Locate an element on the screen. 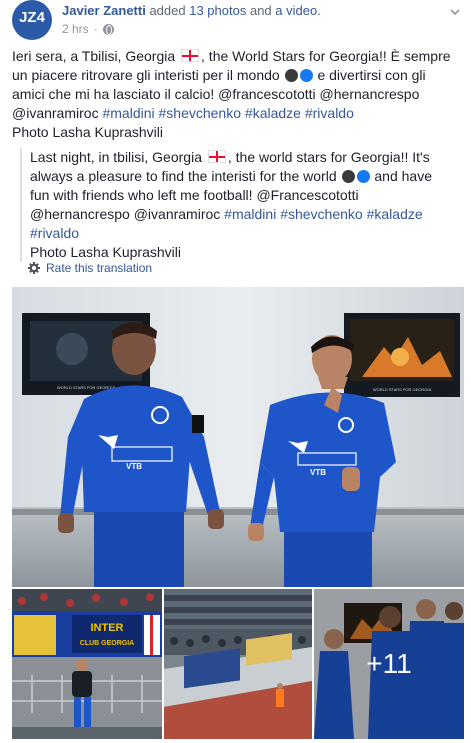 This screenshot has height=743, width=471. mentions: @hernancrespo @ivanramiroc is located at coordinates (125, 214).